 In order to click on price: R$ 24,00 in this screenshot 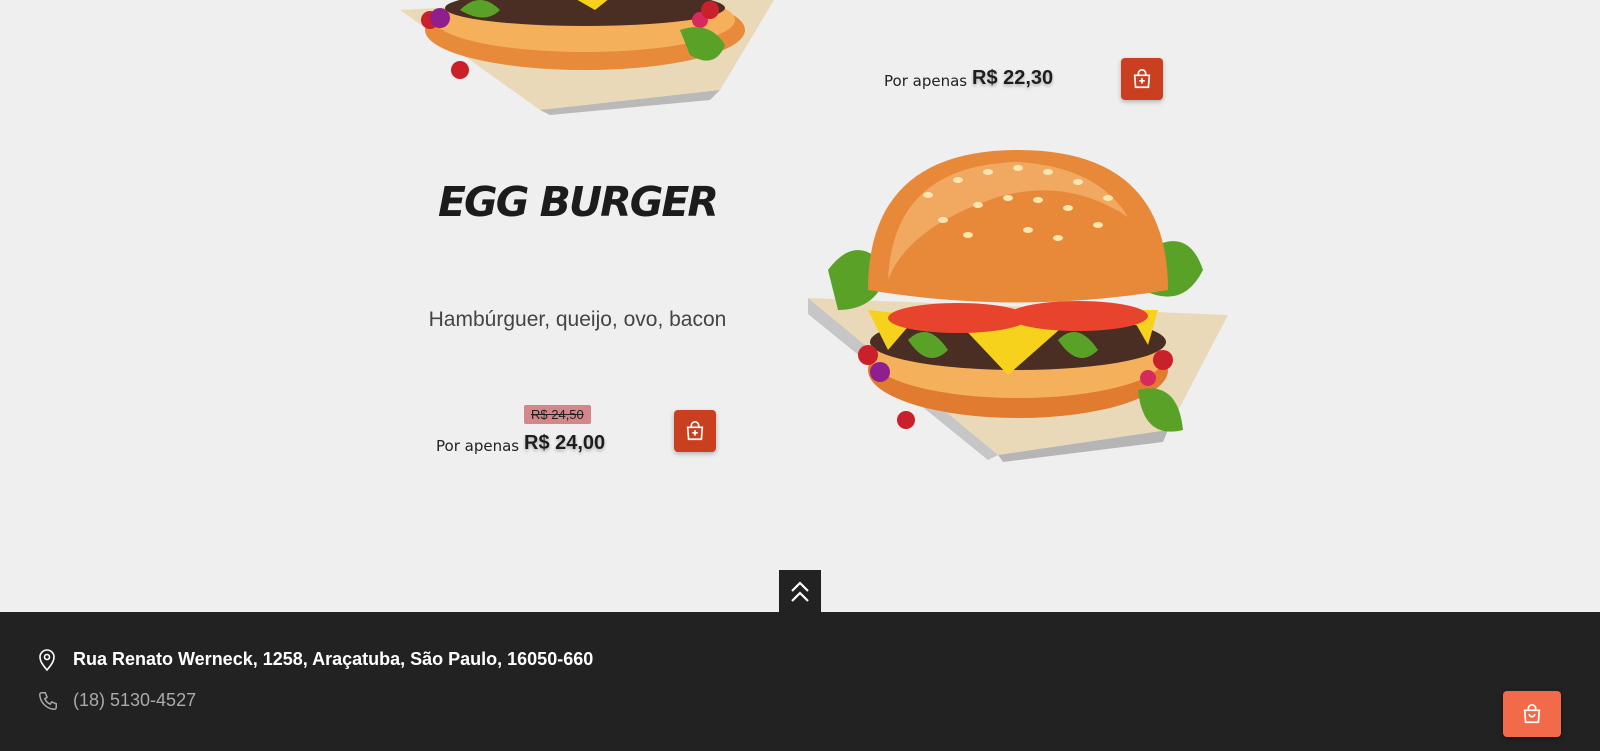, I will do `click(565, 443)`.